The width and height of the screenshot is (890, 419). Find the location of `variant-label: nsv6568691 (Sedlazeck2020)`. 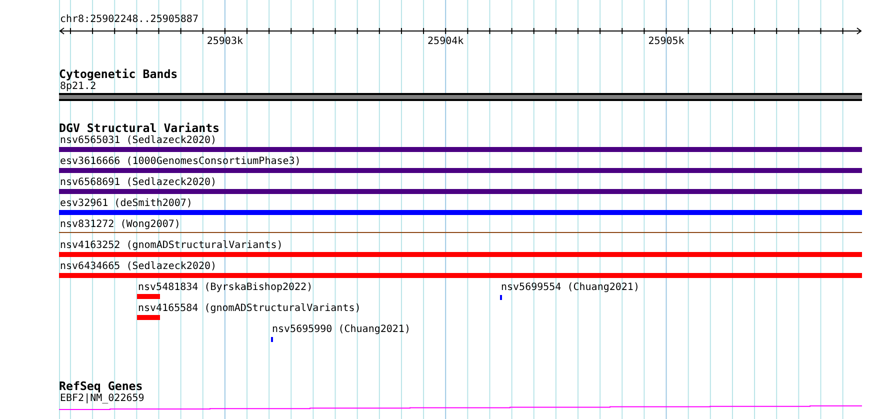

variant-label: nsv6568691 (Sedlazeck2020) is located at coordinates (138, 183).